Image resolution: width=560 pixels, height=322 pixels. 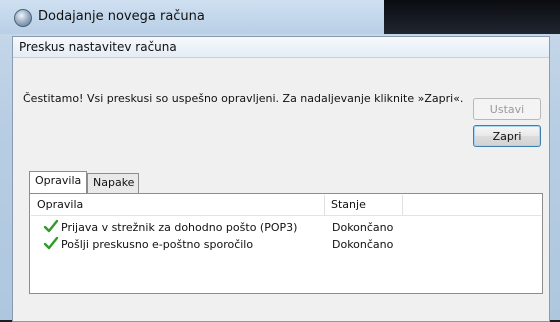 I want to click on list-header: Opravila Stanje, so click(x=286, y=205).